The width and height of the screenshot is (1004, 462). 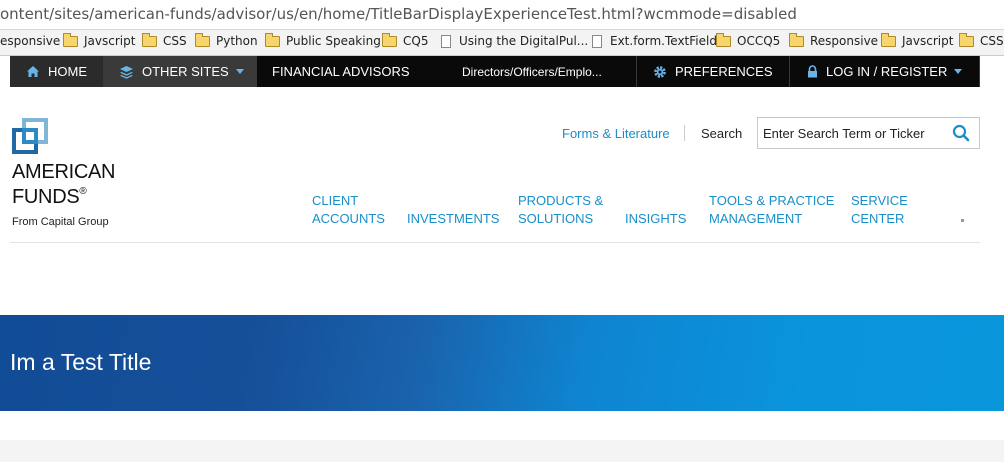 I want to click on login-register-label: LOG IN / REGISTER, so click(x=887, y=71).